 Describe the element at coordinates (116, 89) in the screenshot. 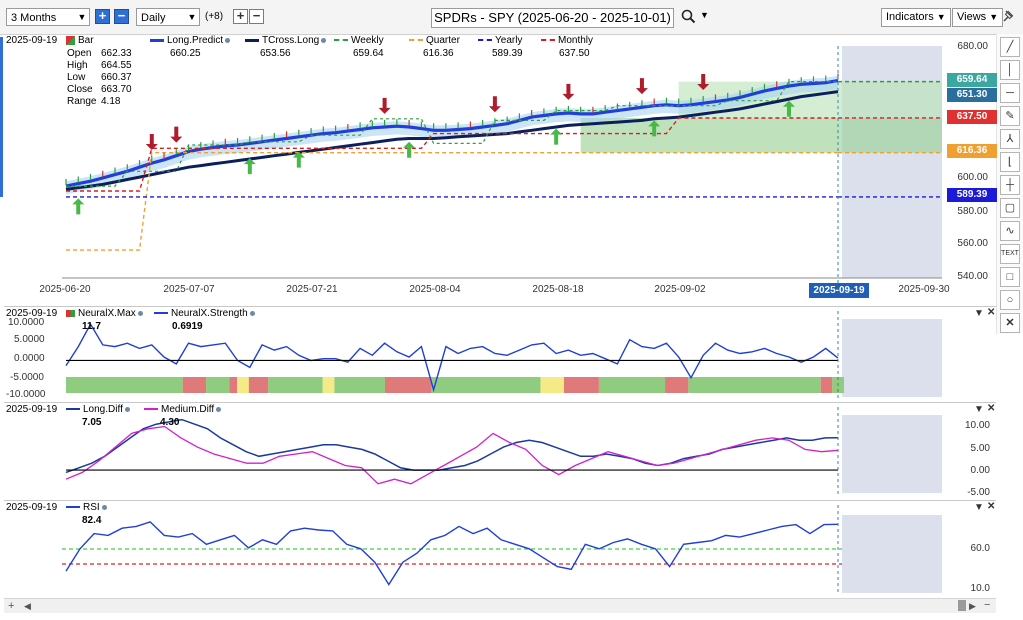

I see `close-value: 663.70` at that location.